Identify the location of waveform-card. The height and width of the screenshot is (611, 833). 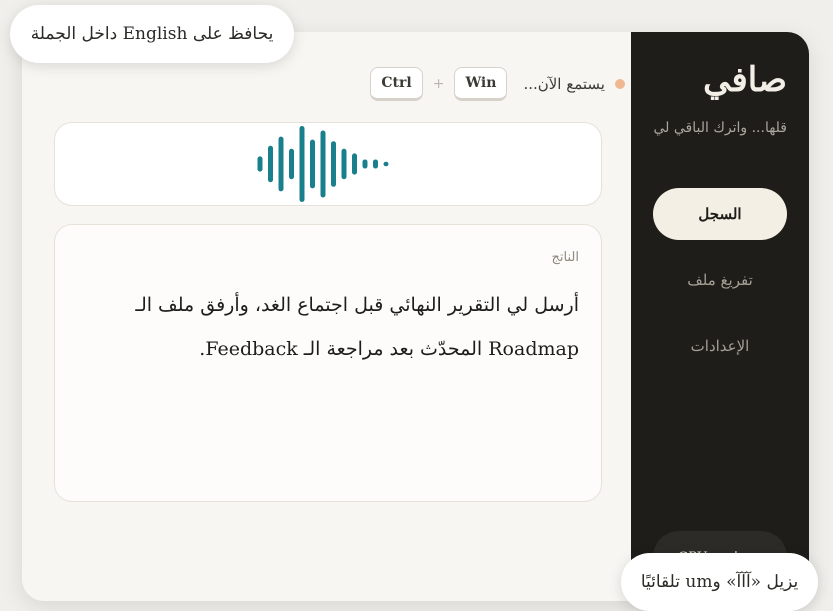
(328, 164).